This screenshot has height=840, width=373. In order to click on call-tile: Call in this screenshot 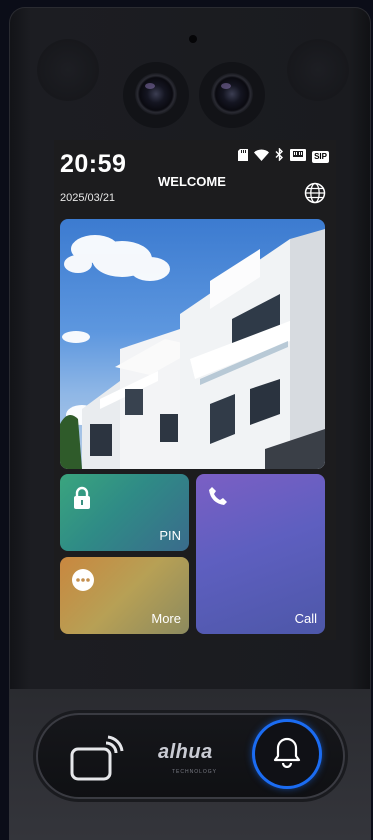, I will do `click(260, 554)`.